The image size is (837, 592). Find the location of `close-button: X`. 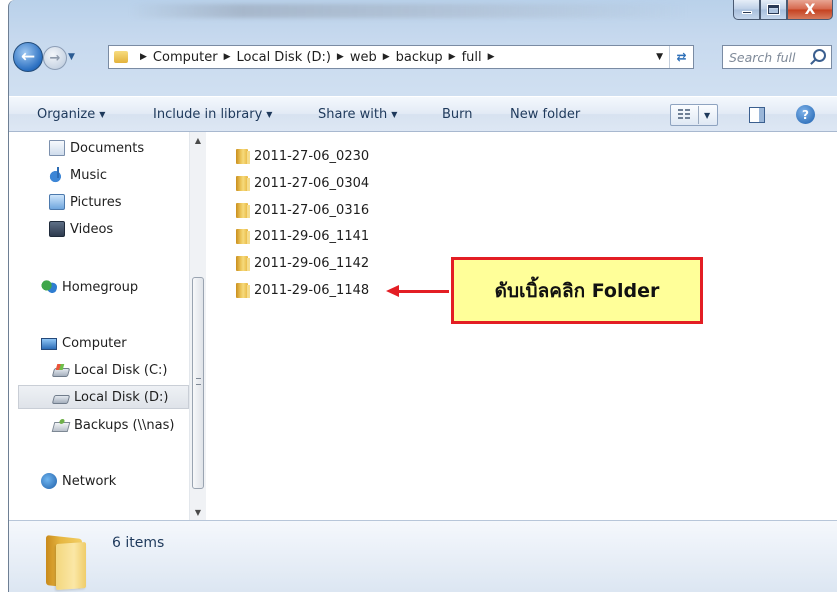

close-button: X is located at coordinates (810, 10).